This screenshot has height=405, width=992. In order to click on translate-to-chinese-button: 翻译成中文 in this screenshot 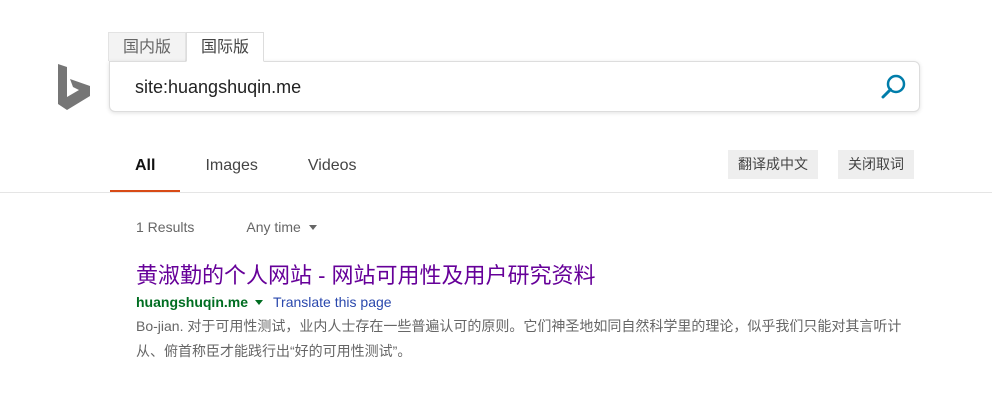, I will do `click(773, 164)`.